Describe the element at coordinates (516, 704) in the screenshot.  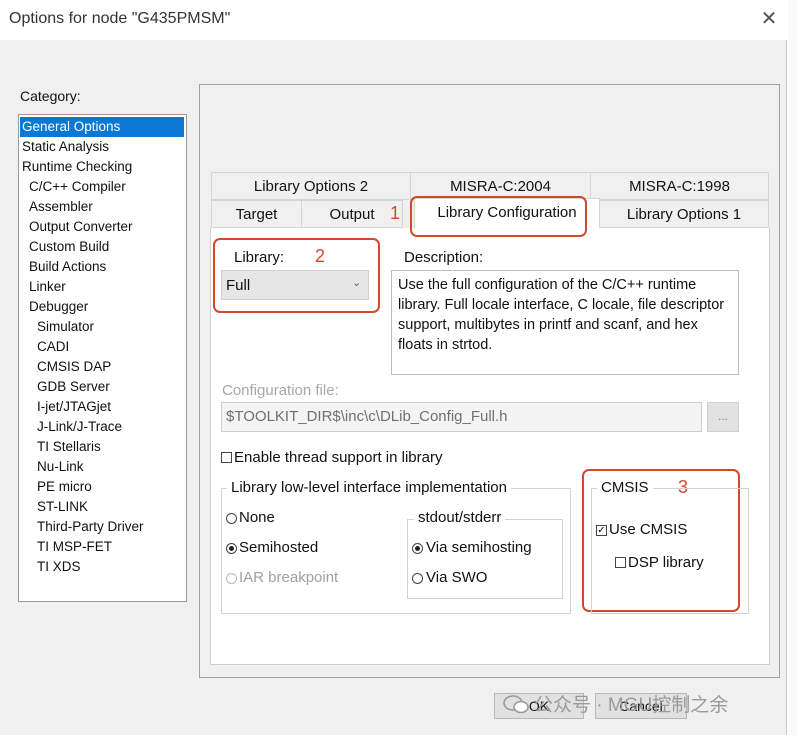
I see `wechat-icon` at that location.